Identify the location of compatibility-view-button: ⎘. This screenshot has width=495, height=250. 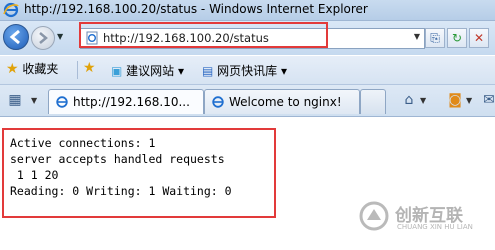
(435, 38).